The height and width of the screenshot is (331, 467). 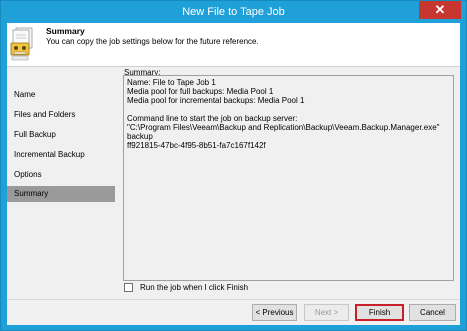 What do you see at coordinates (233, 299) in the screenshot?
I see `footer-divider` at bounding box center [233, 299].